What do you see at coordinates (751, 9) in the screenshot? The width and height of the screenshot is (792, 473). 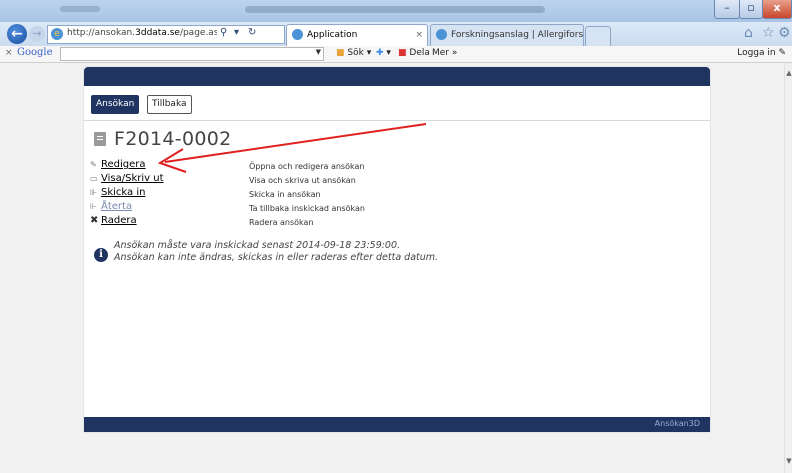 I see `maximize-button: ▫` at bounding box center [751, 9].